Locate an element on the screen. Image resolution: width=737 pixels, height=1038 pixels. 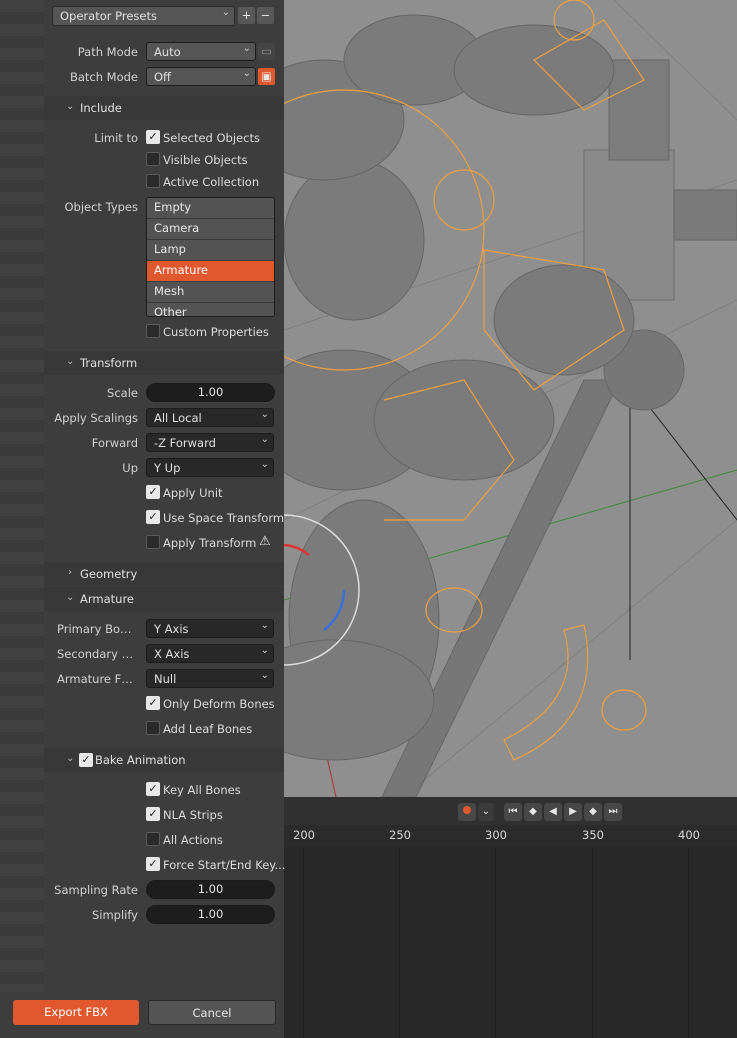
path-mode-dropdown: Auto ⌄ is located at coordinates (201, 51).